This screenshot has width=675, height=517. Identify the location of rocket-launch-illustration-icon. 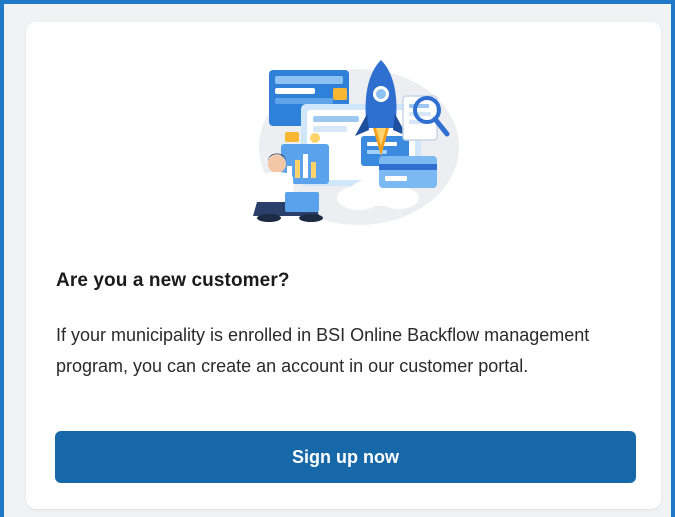
(356, 142).